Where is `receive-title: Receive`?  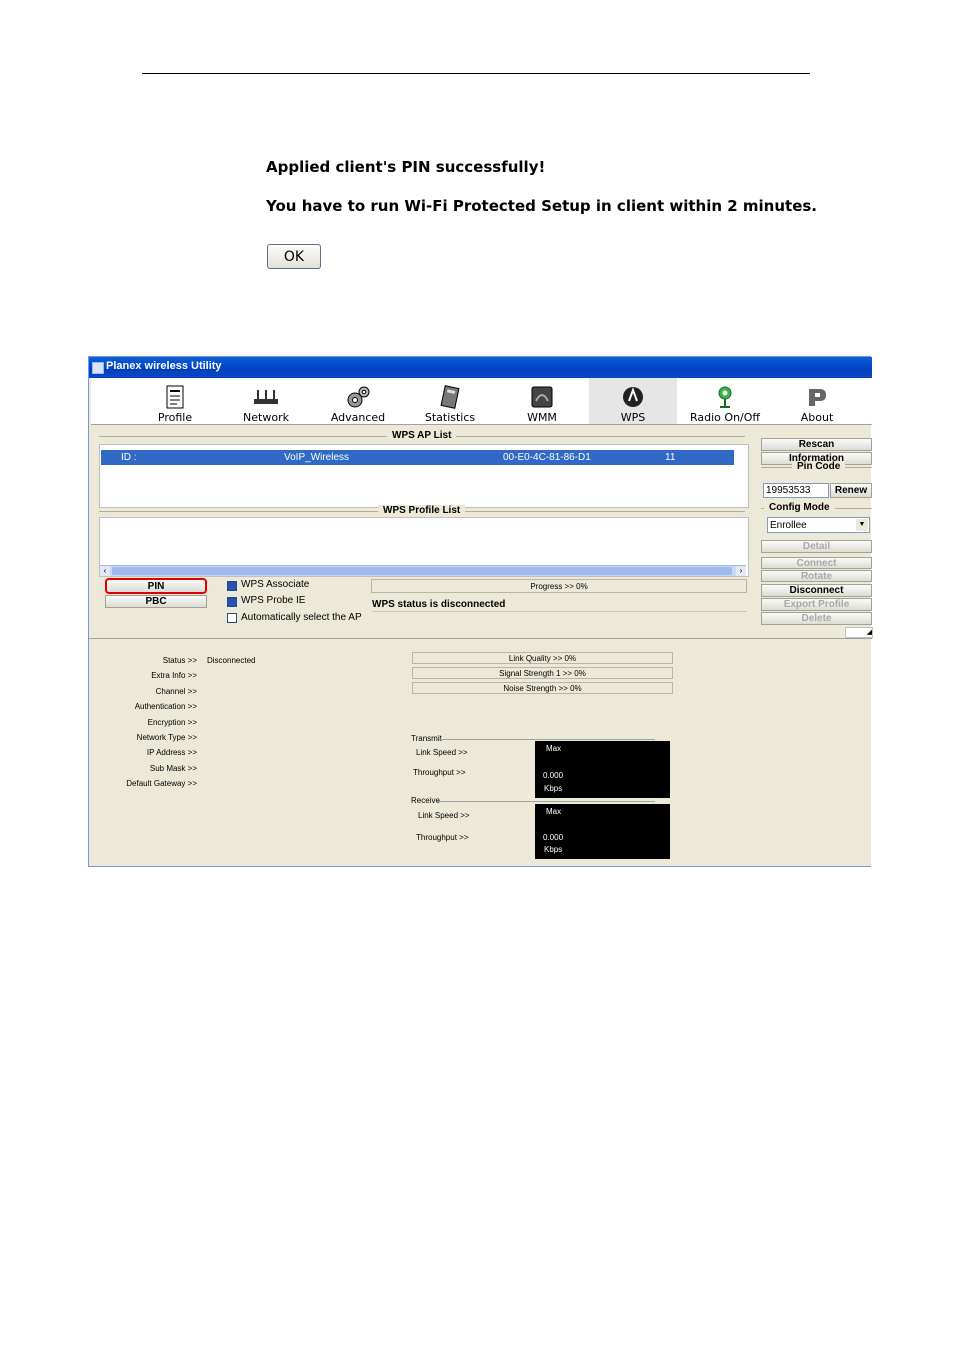
receive-title: Receive is located at coordinates (425, 800).